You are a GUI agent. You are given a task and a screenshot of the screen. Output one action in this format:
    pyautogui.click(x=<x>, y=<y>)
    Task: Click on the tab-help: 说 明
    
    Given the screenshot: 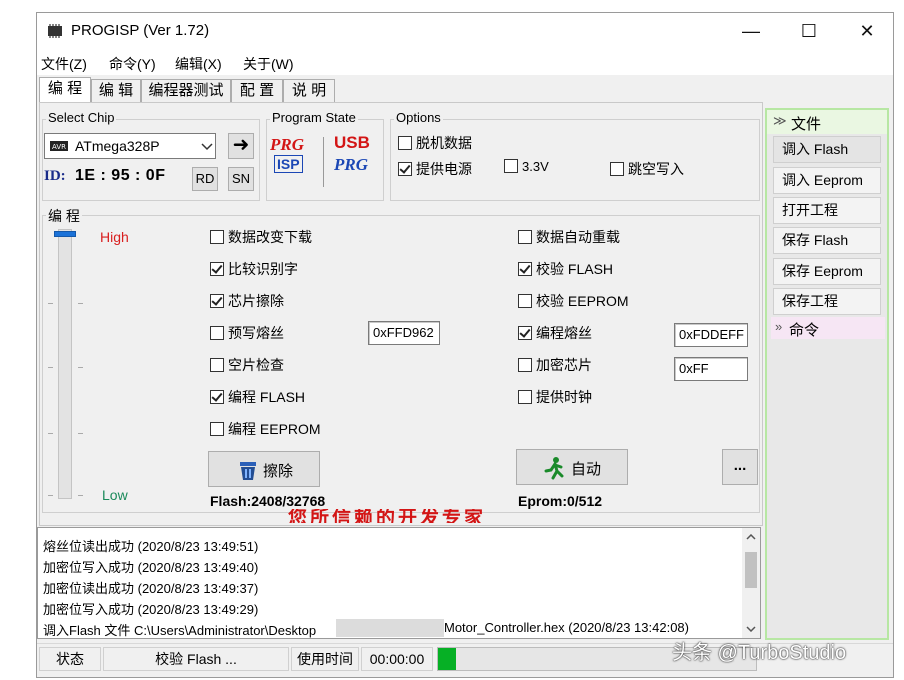 What is the action you would take?
    pyautogui.click(x=309, y=91)
    